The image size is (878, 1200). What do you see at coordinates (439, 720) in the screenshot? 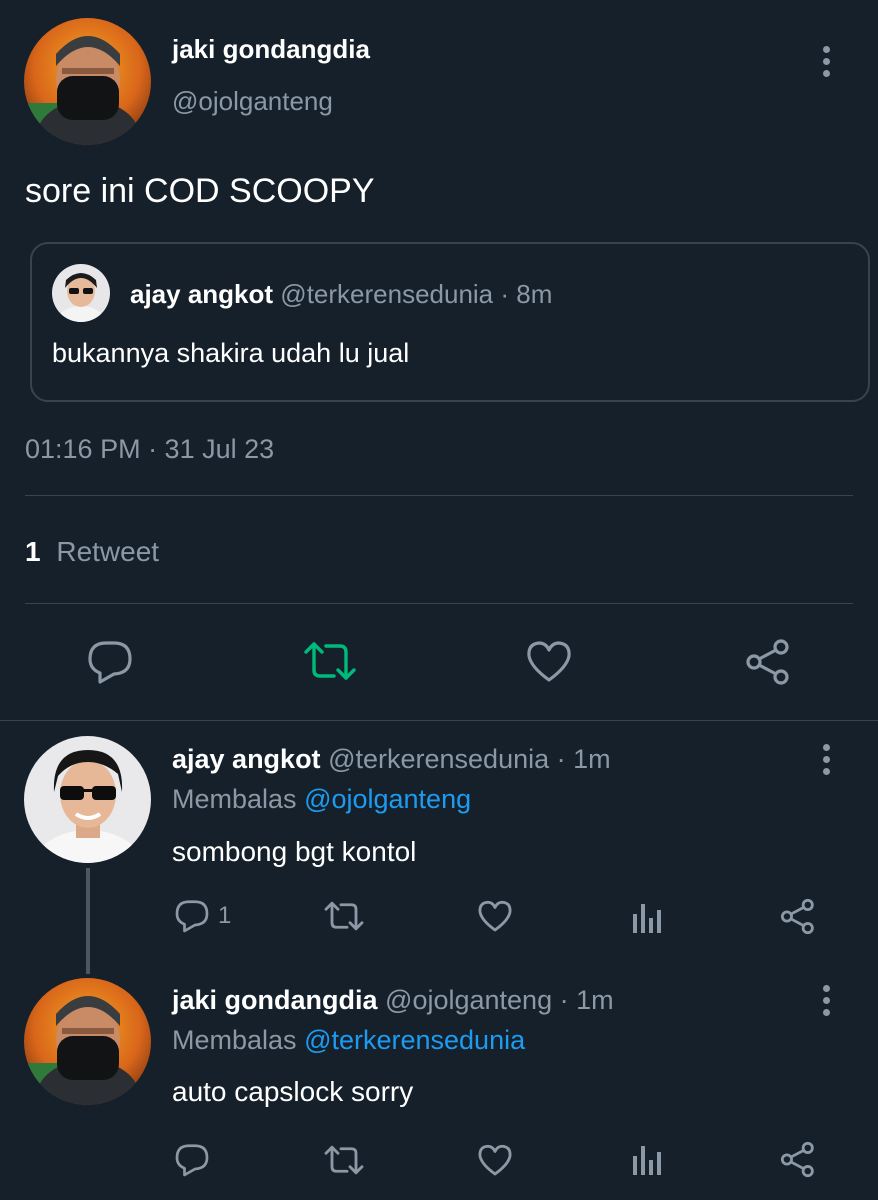
I see `section-divider` at bounding box center [439, 720].